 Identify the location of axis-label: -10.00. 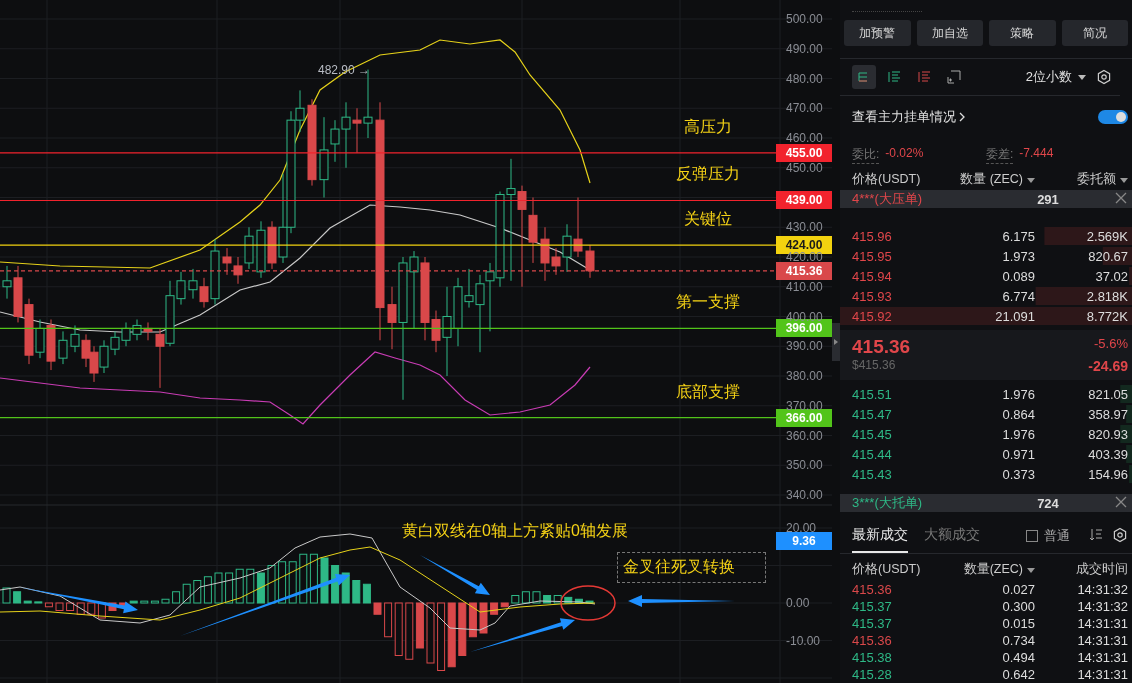
(803, 640).